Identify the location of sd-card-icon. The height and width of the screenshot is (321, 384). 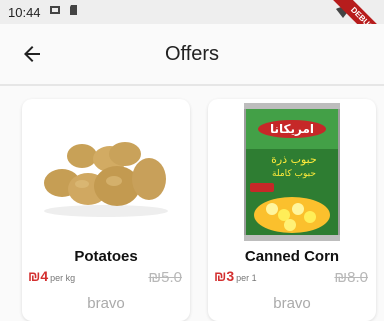
(74, 12).